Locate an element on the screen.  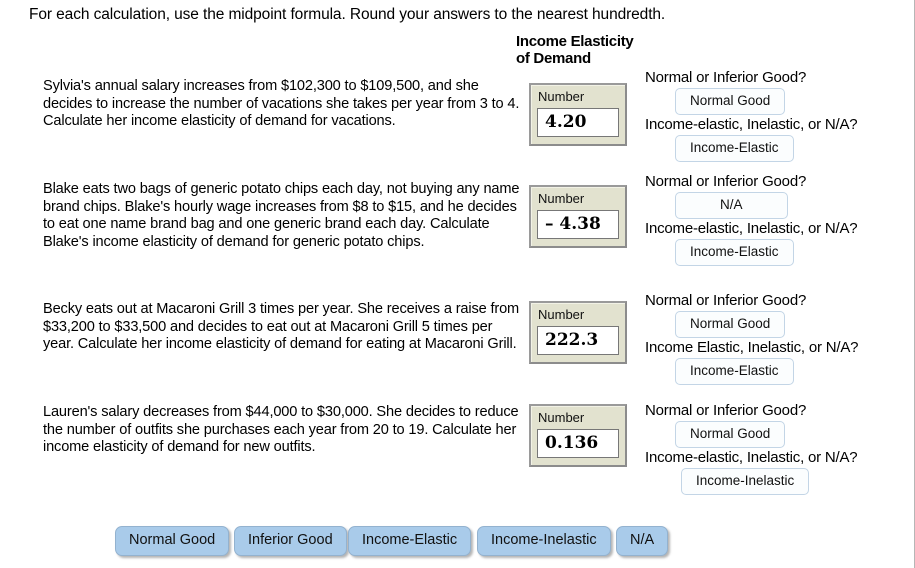
token-na: N/A is located at coordinates (642, 541).